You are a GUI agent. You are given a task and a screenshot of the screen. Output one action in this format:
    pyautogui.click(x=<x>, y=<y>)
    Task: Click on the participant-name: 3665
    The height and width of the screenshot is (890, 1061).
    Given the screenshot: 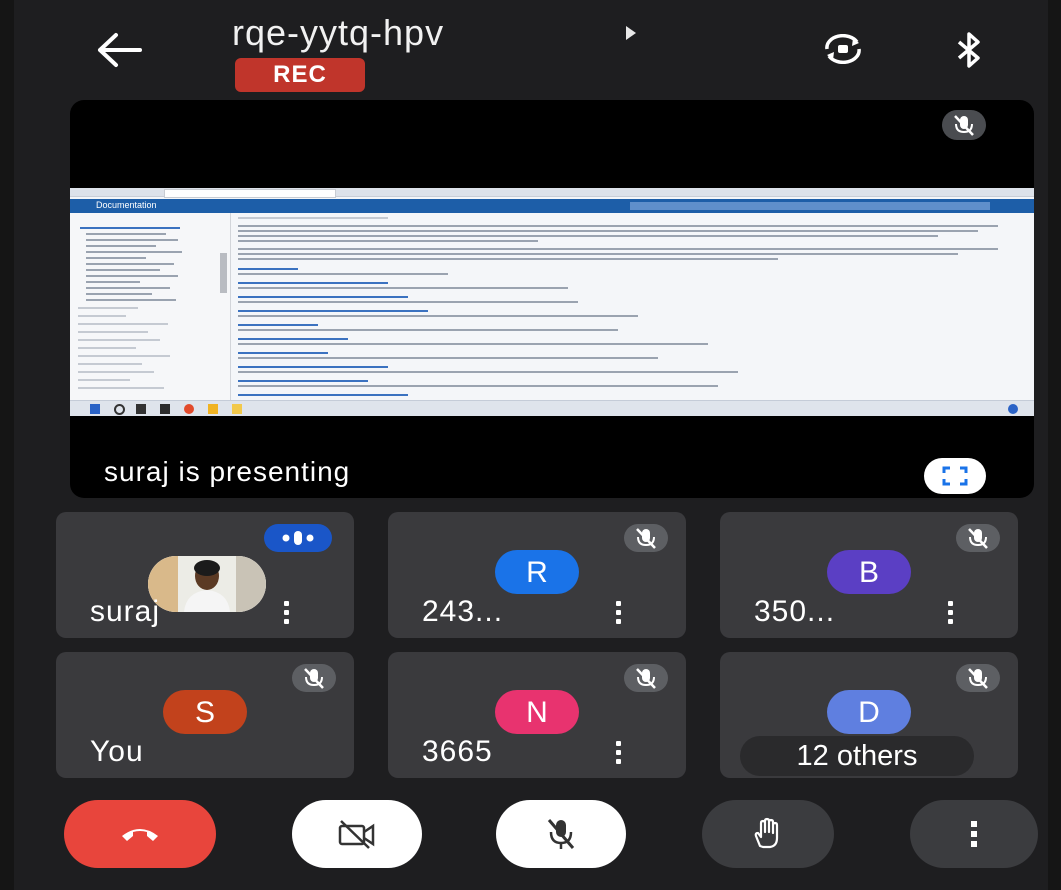 What is the action you would take?
    pyautogui.click(x=457, y=751)
    